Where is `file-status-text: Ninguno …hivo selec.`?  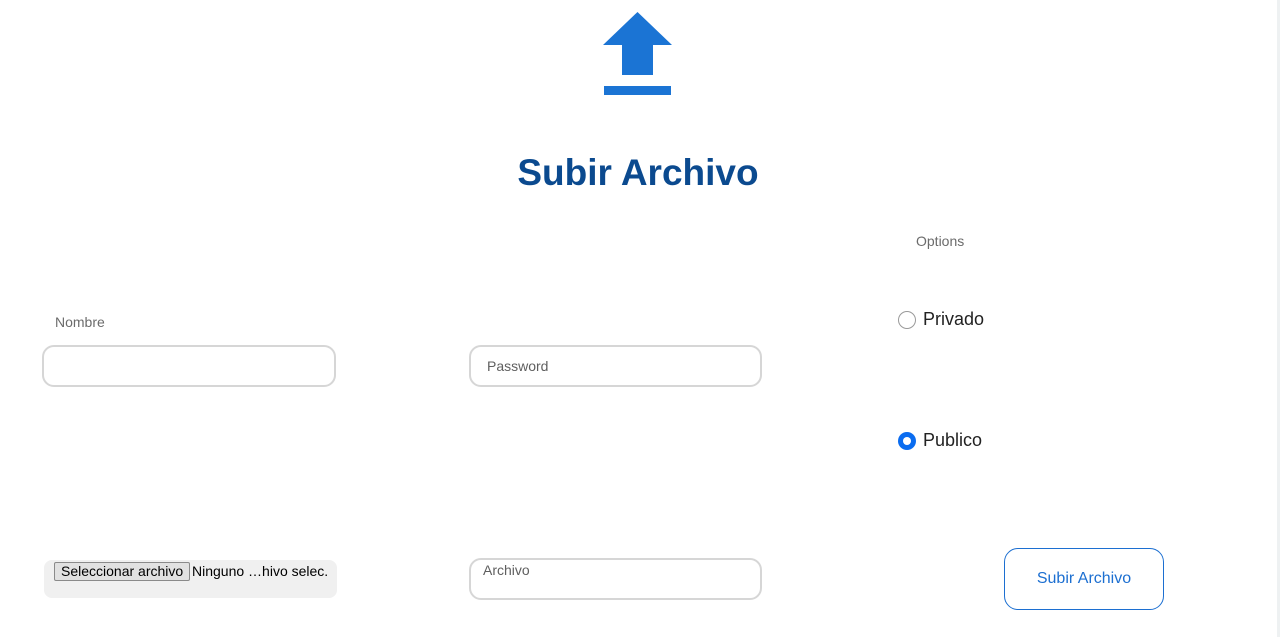 file-status-text: Ninguno …hivo selec. is located at coordinates (260, 571).